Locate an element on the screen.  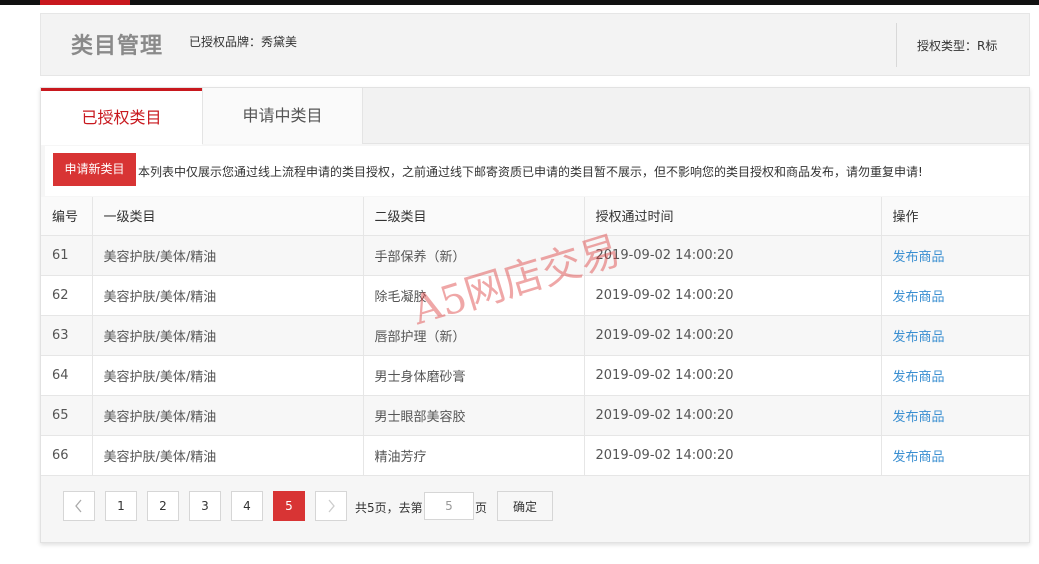
column-header-action: 操作 is located at coordinates (955, 216).